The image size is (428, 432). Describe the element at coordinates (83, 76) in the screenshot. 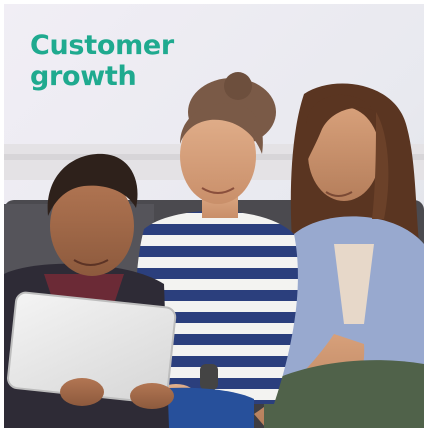

I see `headline-line-2: growth` at that location.